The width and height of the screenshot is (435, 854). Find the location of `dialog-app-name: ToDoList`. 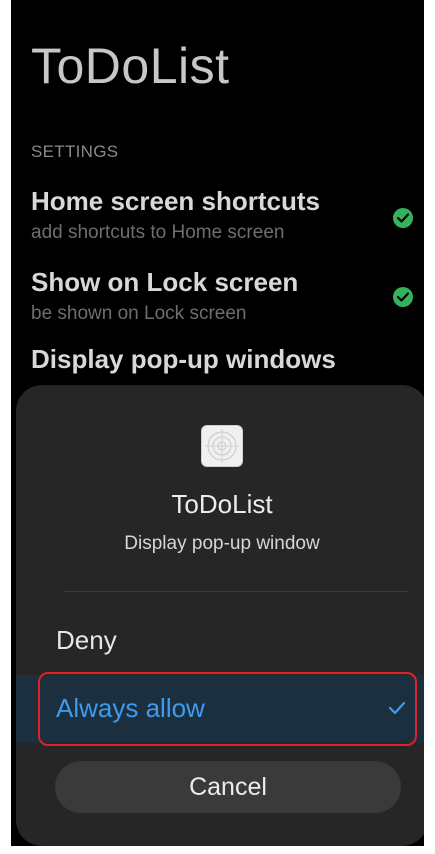

dialog-app-name: ToDoList is located at coordinates (222, 504).